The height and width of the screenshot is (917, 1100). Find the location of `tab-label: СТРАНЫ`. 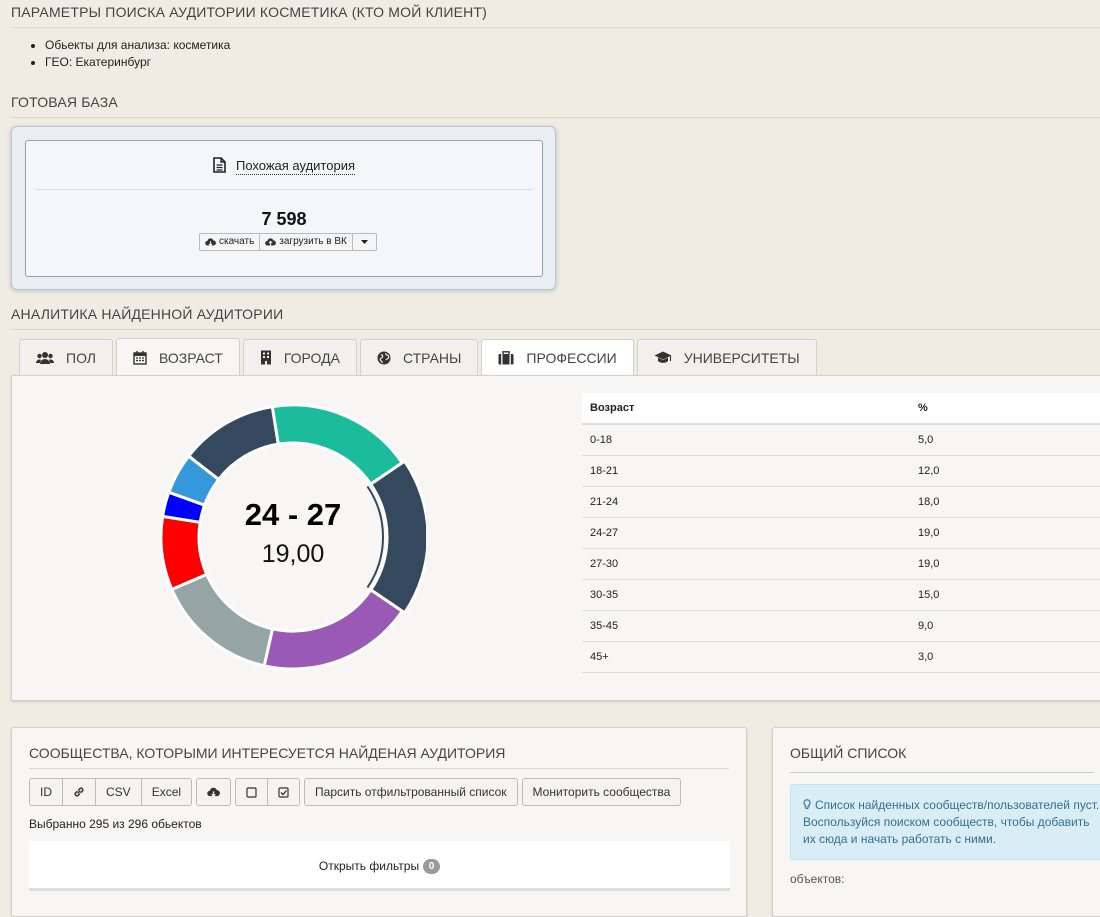

tab-label: СТРАНЫ is located at coordinates (432, 357).